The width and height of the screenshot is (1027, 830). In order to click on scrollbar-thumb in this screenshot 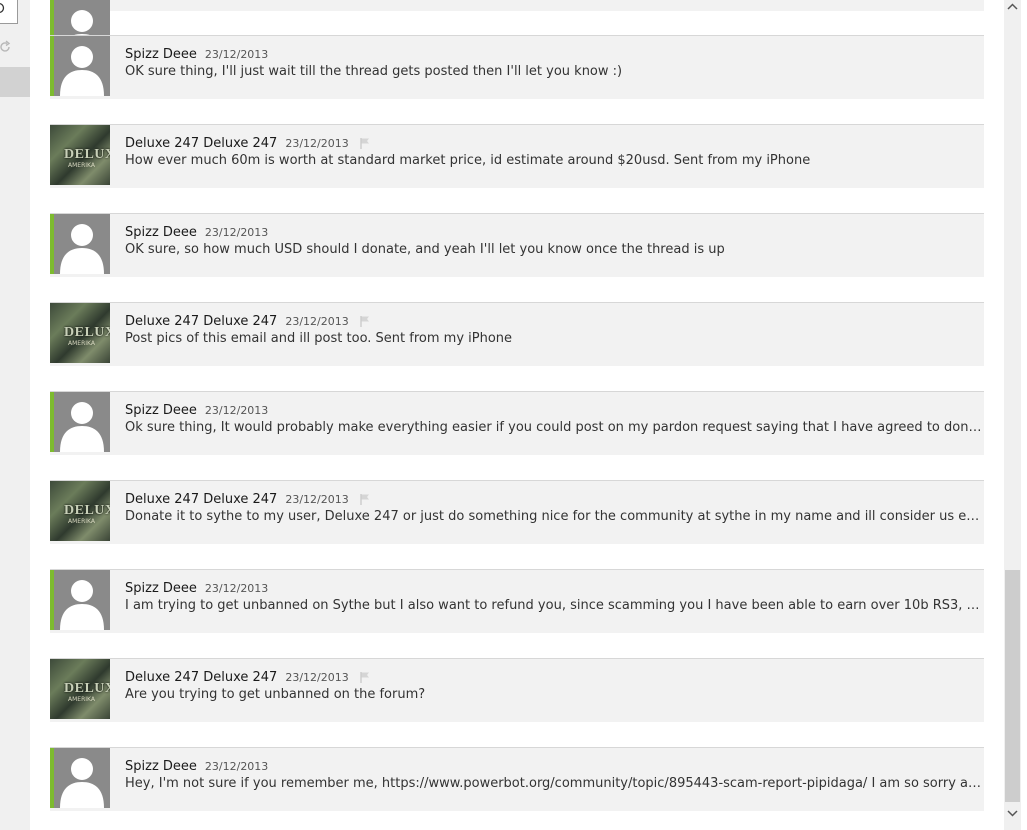, I will do `click(1012, 686)`.